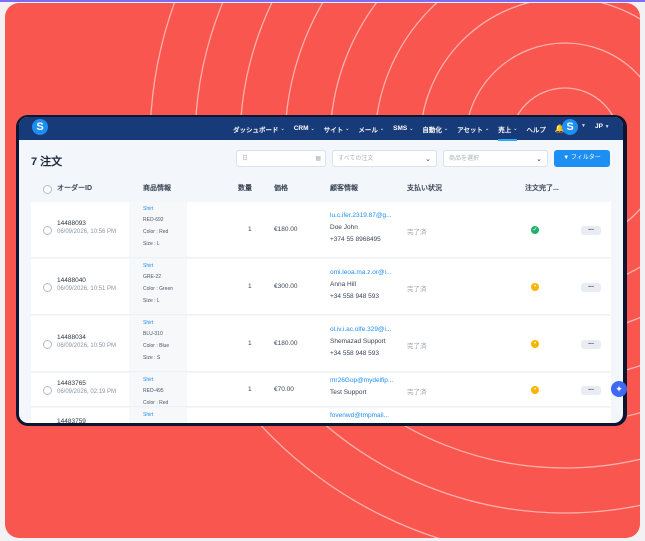  I want to click on customer-name: Shemazad Support, so click(358, 341).